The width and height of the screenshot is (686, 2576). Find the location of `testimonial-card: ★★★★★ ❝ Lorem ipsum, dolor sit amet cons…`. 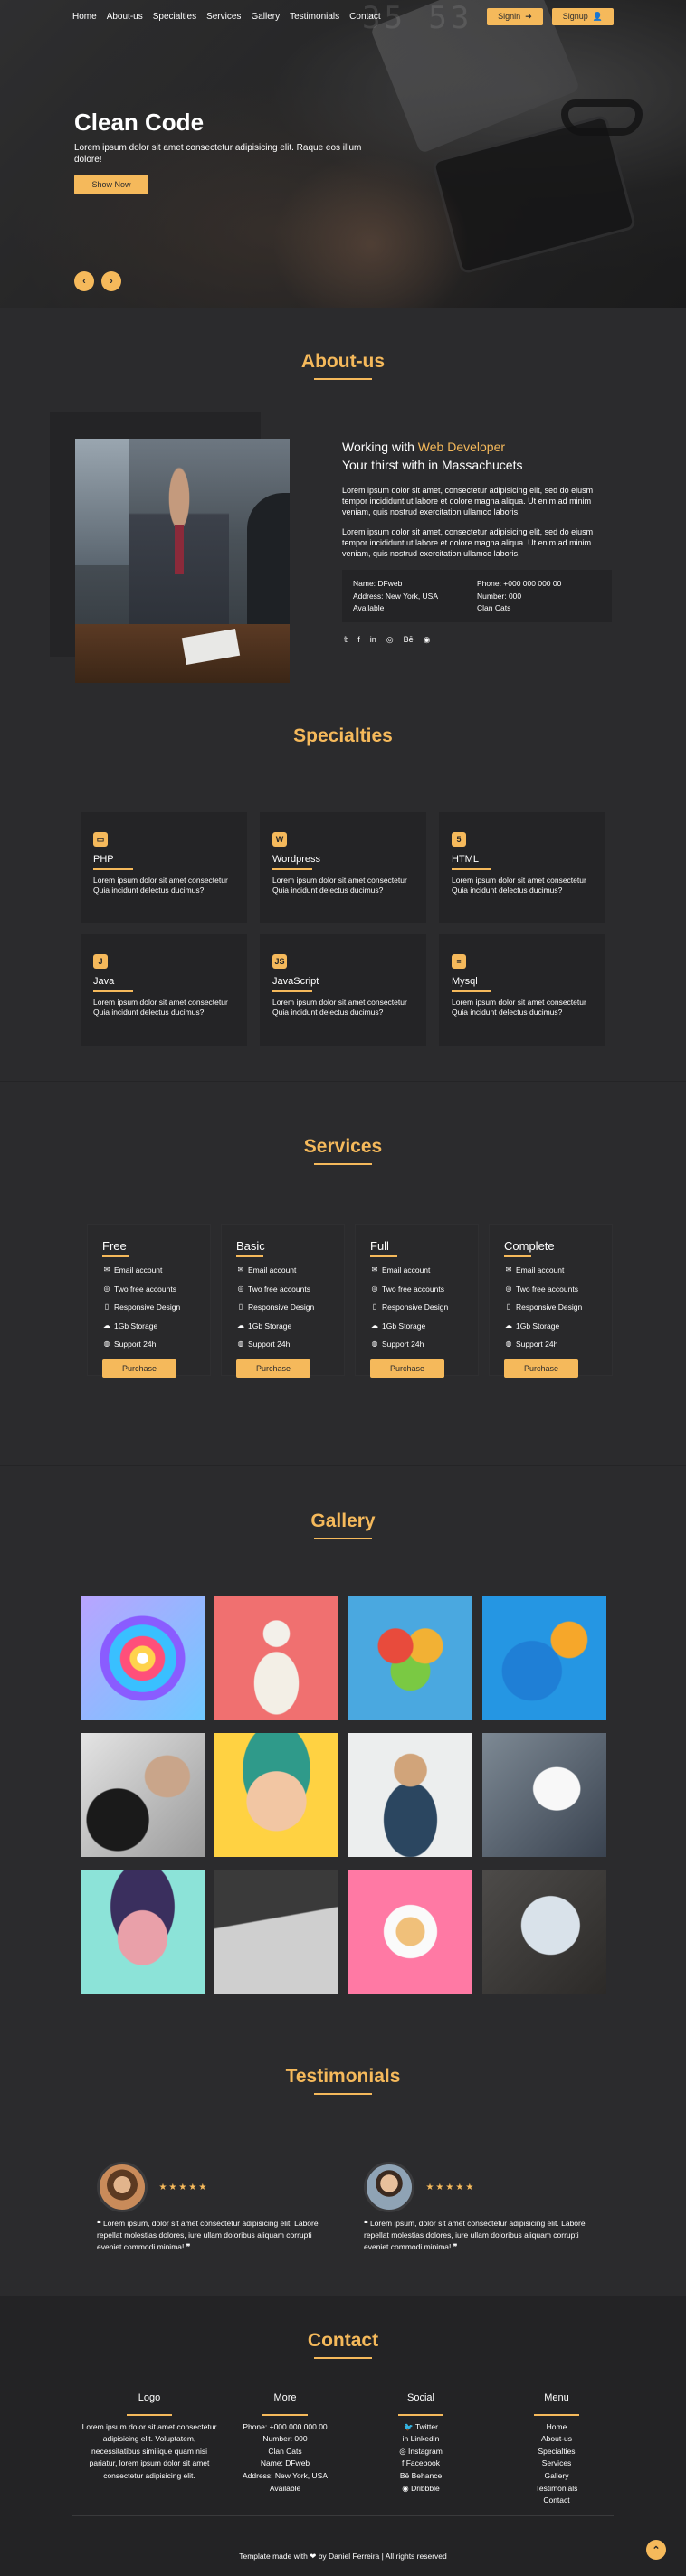

testimonial-card: ★★★★★ ❝ Lorem ipsum, dolor sit amet cons… is located at coordinates (481, 2208).